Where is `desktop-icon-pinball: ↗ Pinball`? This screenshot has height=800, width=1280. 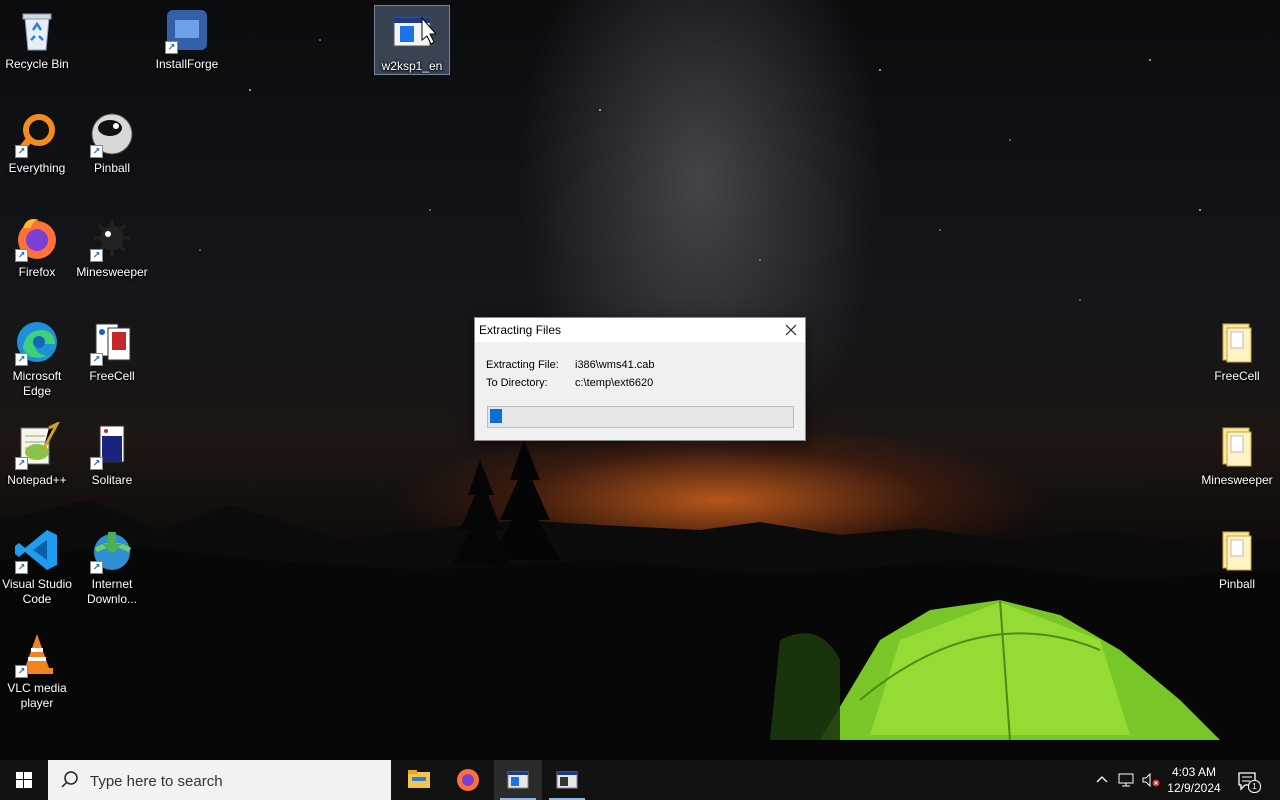
desktop-icon-pinball: ↗ Pinball is located at coordinates (112, 142).